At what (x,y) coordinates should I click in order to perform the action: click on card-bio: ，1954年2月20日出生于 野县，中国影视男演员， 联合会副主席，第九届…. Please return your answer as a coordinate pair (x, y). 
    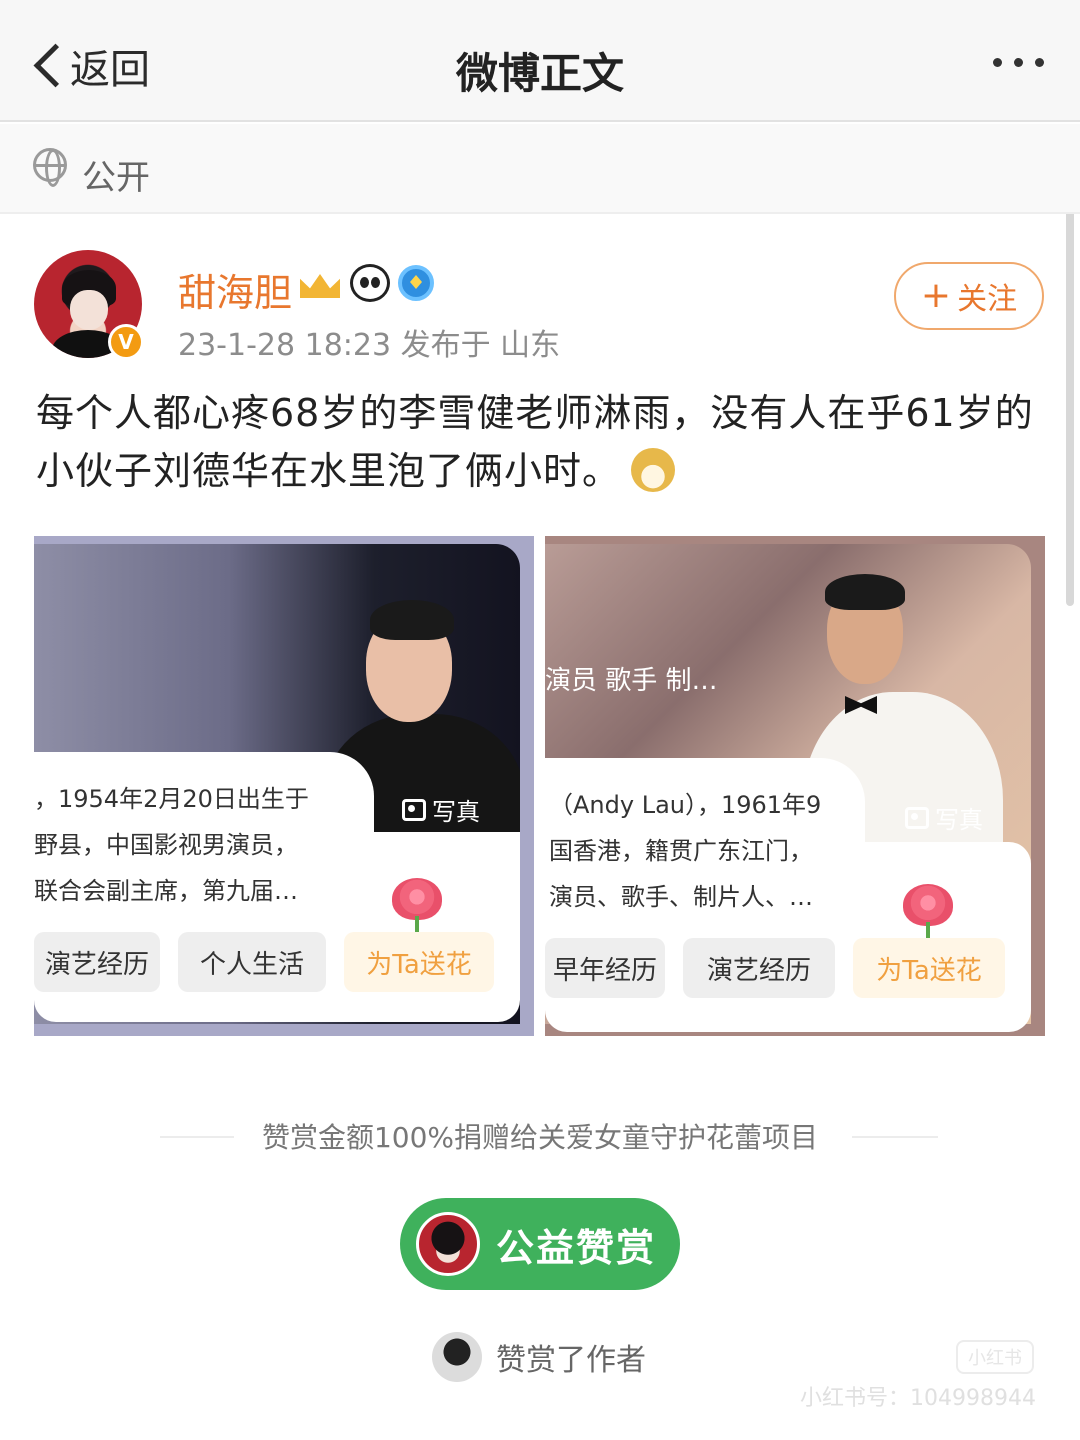
    Looking at the image, I should click on (171, 845).